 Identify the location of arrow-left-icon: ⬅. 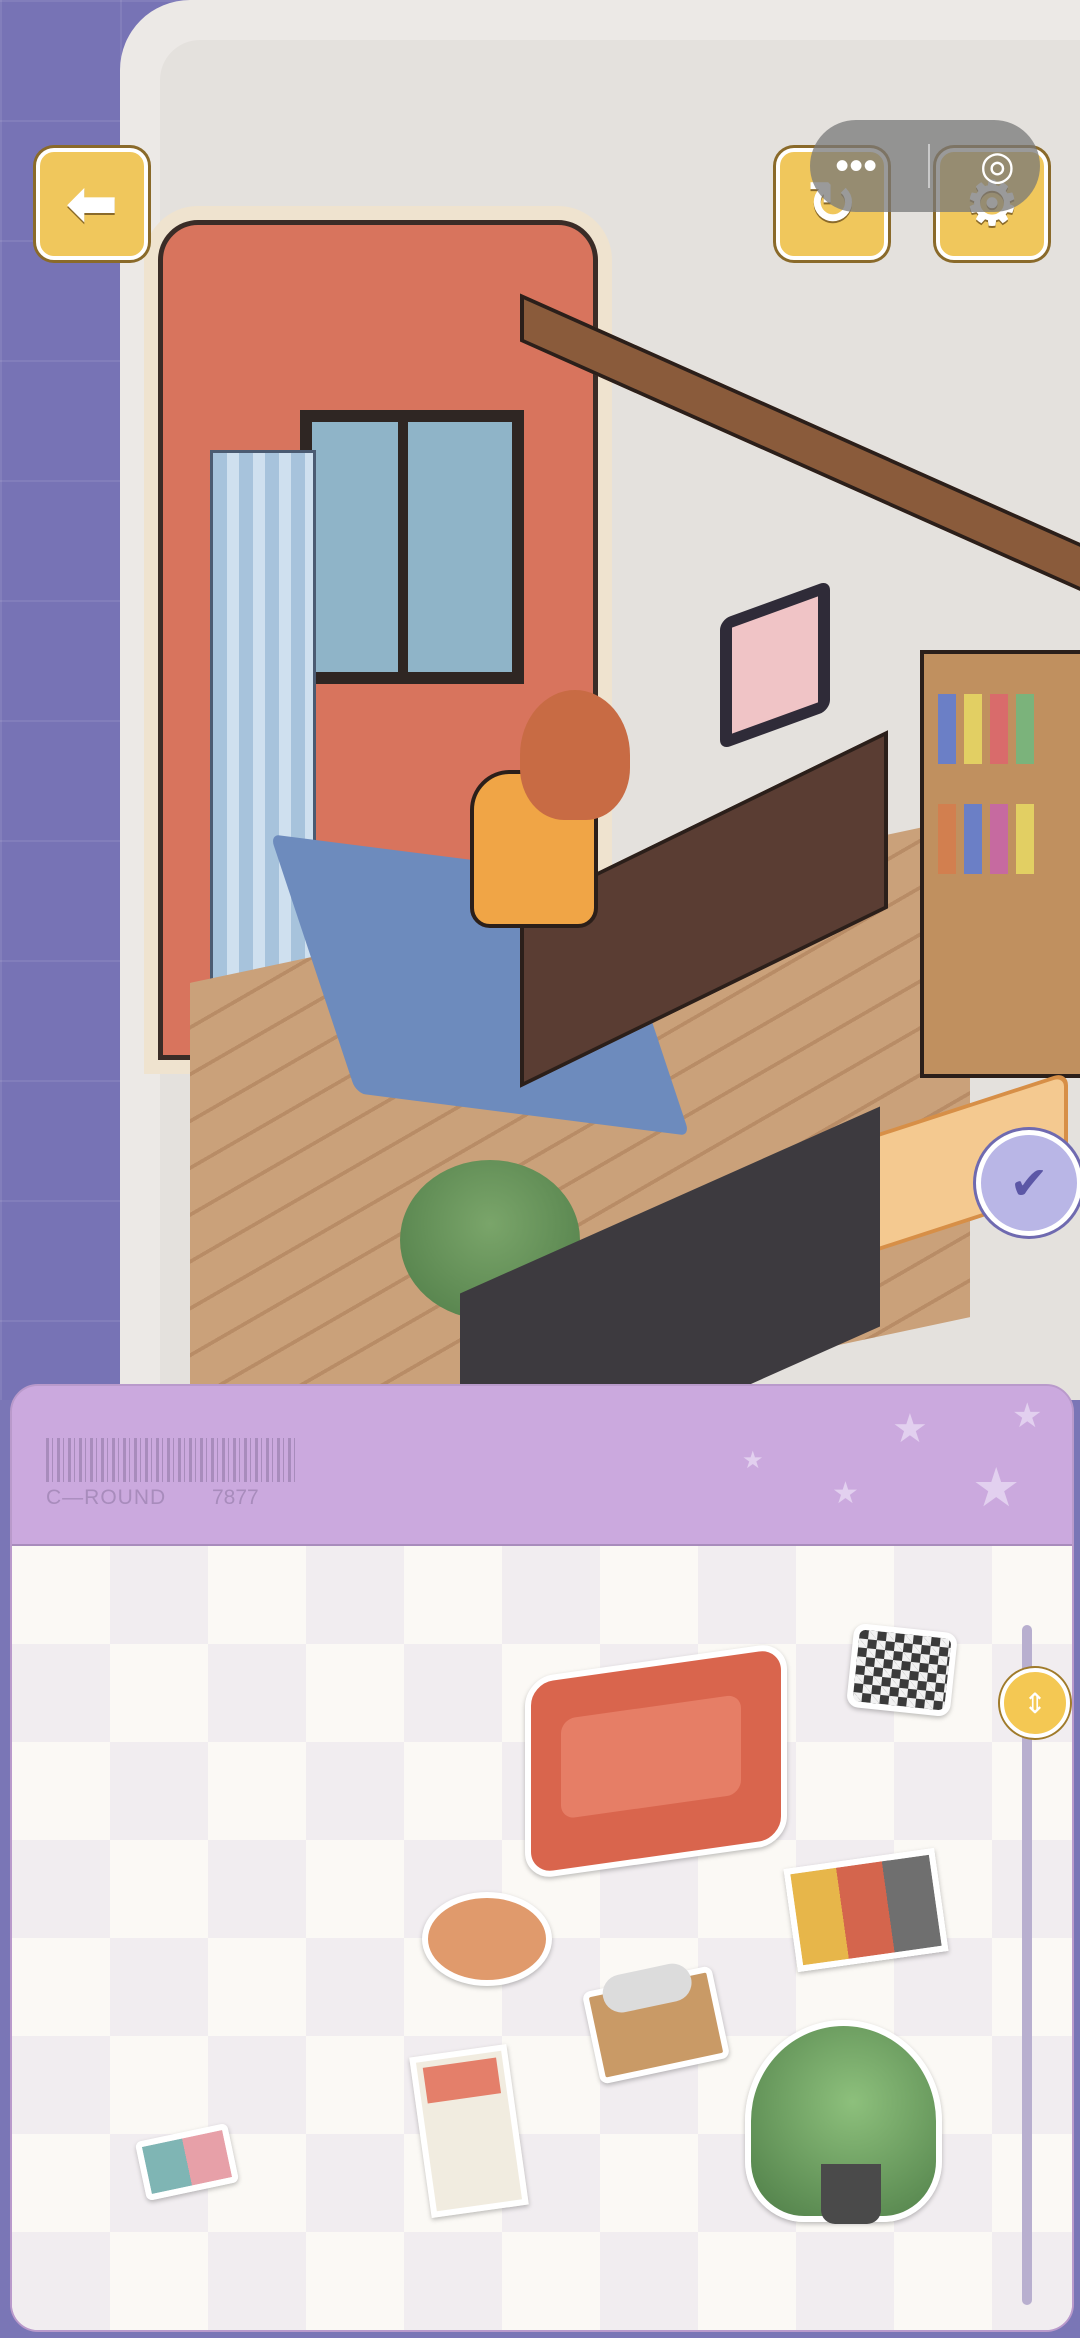
(92, 203).